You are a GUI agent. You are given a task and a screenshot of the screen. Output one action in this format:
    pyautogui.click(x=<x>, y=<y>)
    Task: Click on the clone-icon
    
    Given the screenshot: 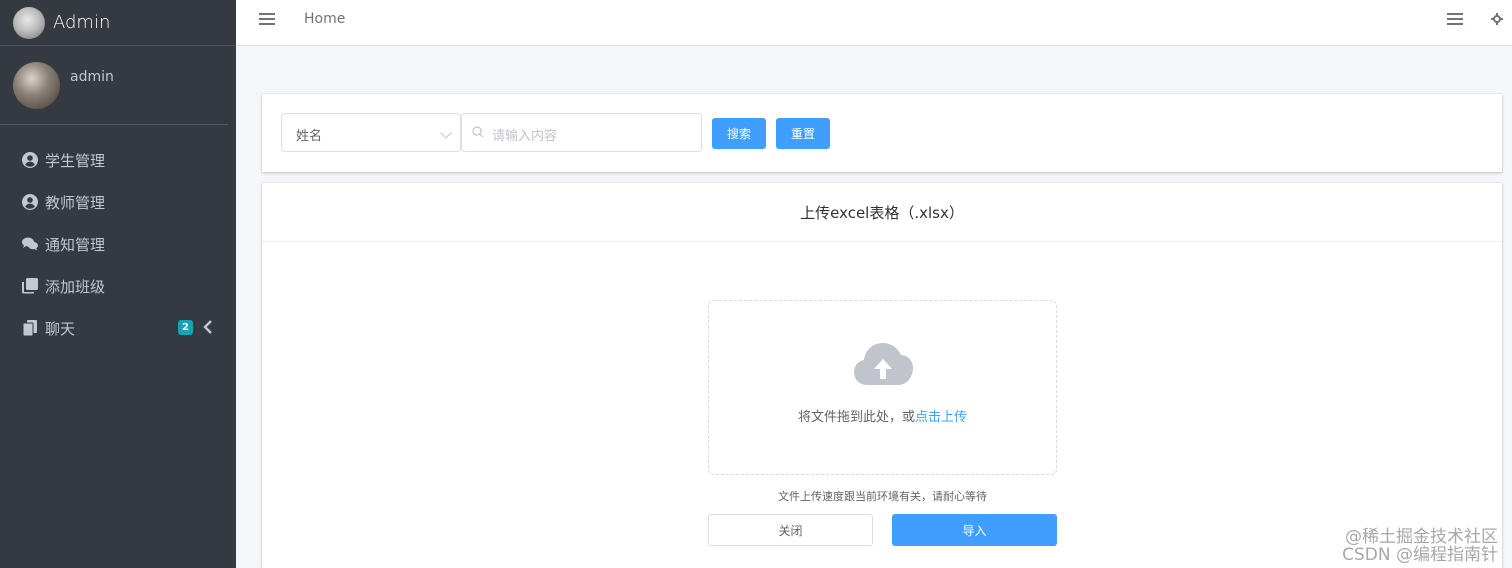 What is the action you would take?
    pyautogui.click(x=30, y=286)
    